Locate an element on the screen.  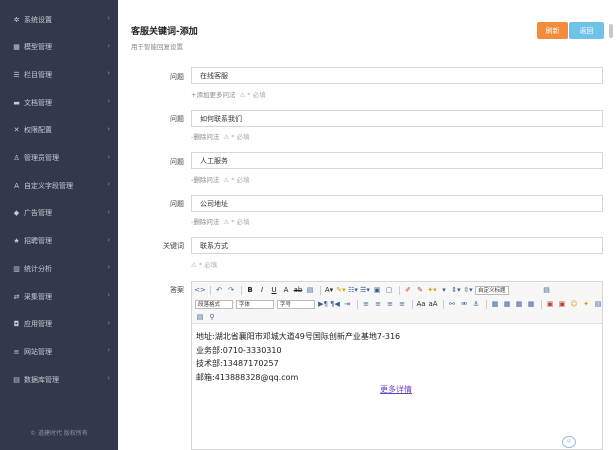
custom-title-select: 自定义标题 is located at coordinates (492, 290).